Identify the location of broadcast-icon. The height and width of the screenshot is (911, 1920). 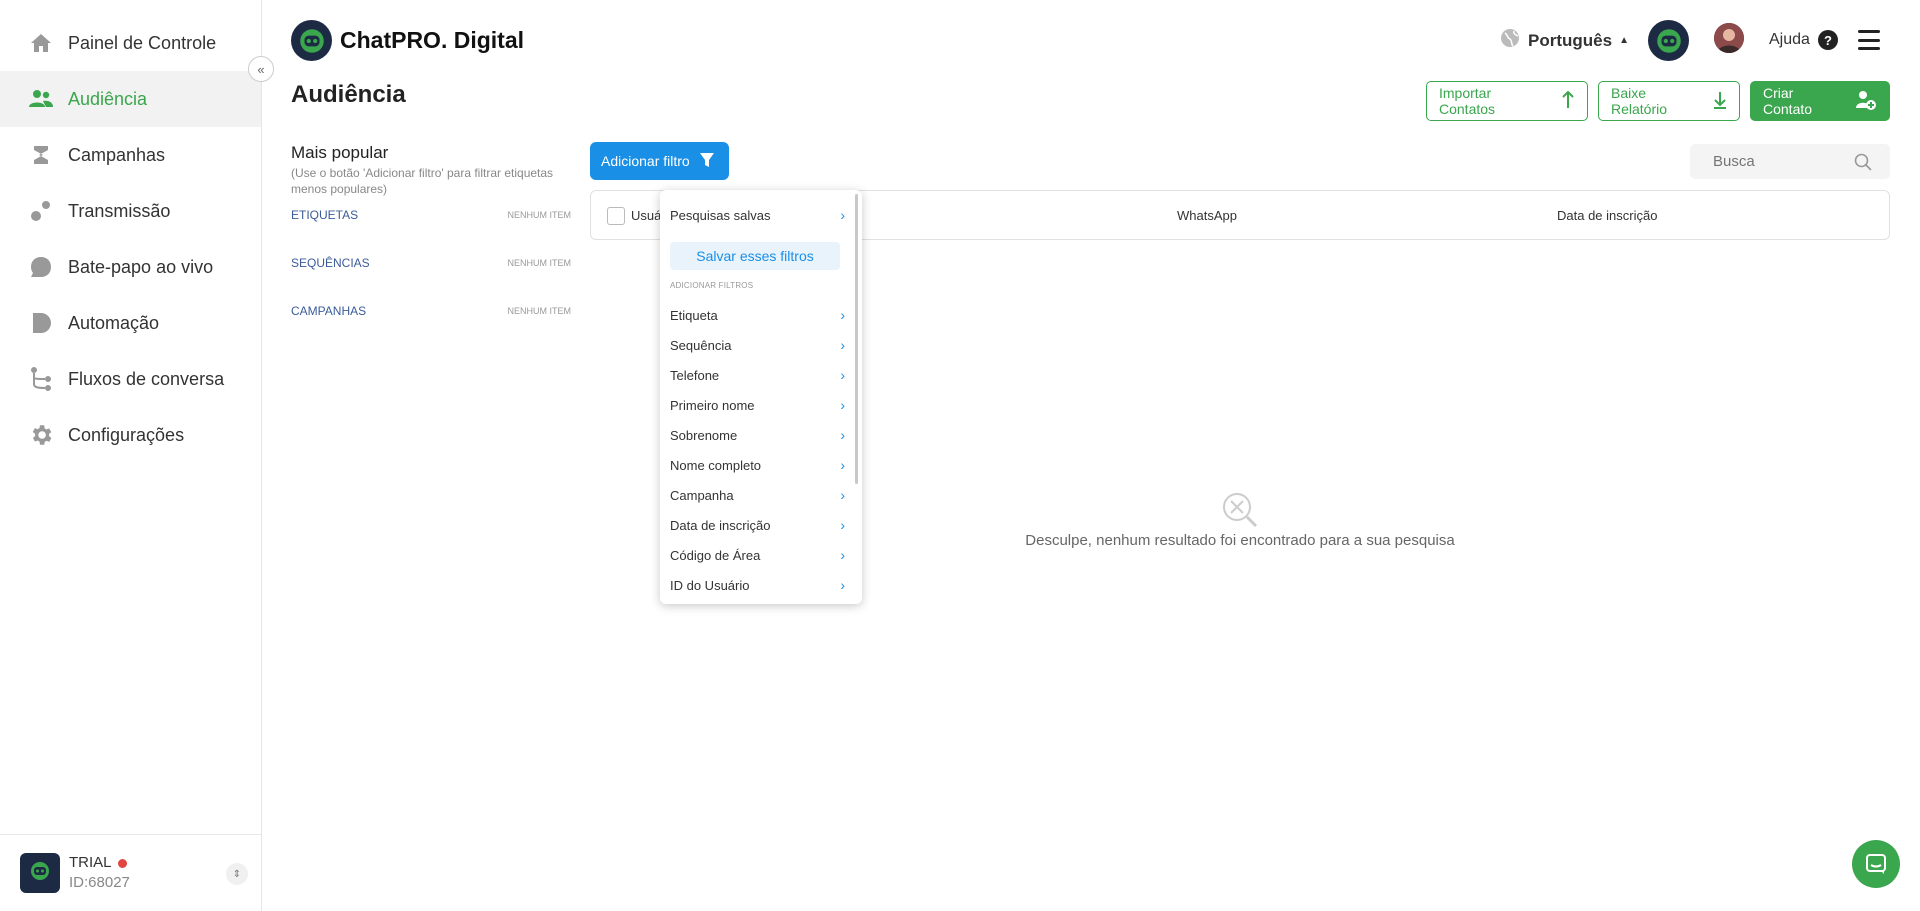
(41, 211).